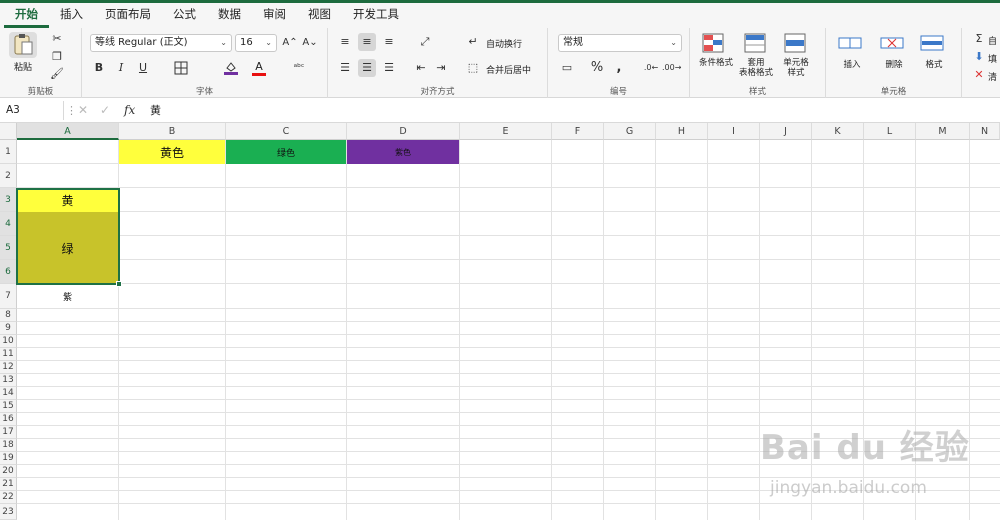 Image resolution: width=1000 pixels, height=520 pixels. I want to click on paste-button, so click(23, 45).